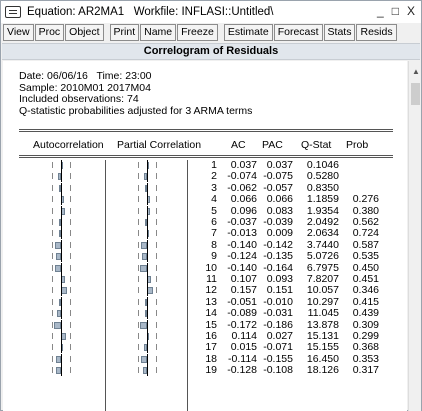 The height and width of the screenshot is (411, 422). Describe the element at coordinates (272, 145) in the screenshot. I see `pac-header: PAC` at that location.